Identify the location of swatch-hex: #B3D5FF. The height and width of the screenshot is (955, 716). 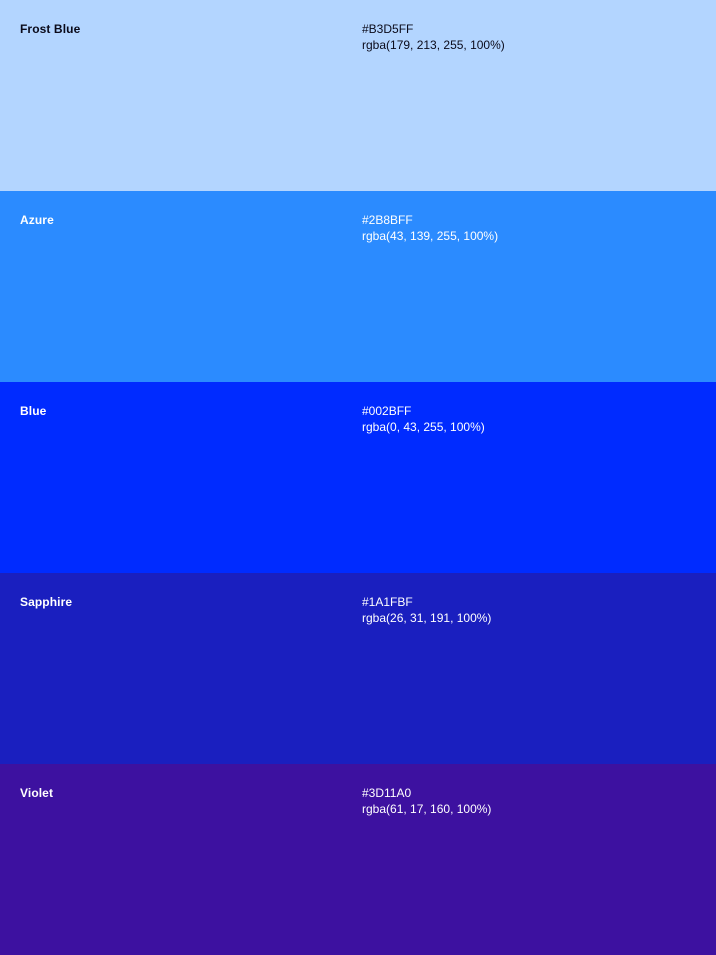
(388, 29).